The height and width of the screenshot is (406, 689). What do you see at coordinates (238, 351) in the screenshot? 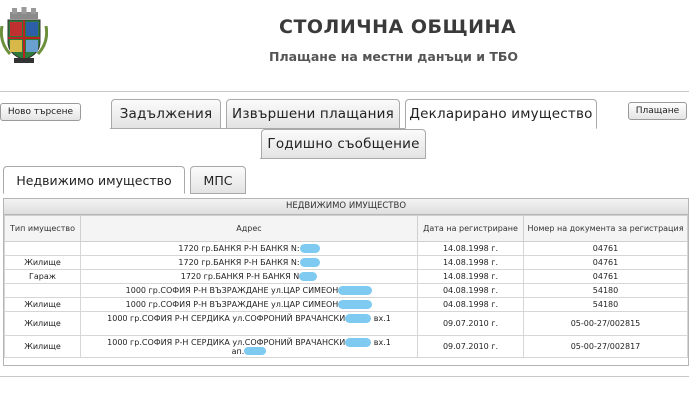
I see `address-apartment: ап.` at bounding box center [238, 351].